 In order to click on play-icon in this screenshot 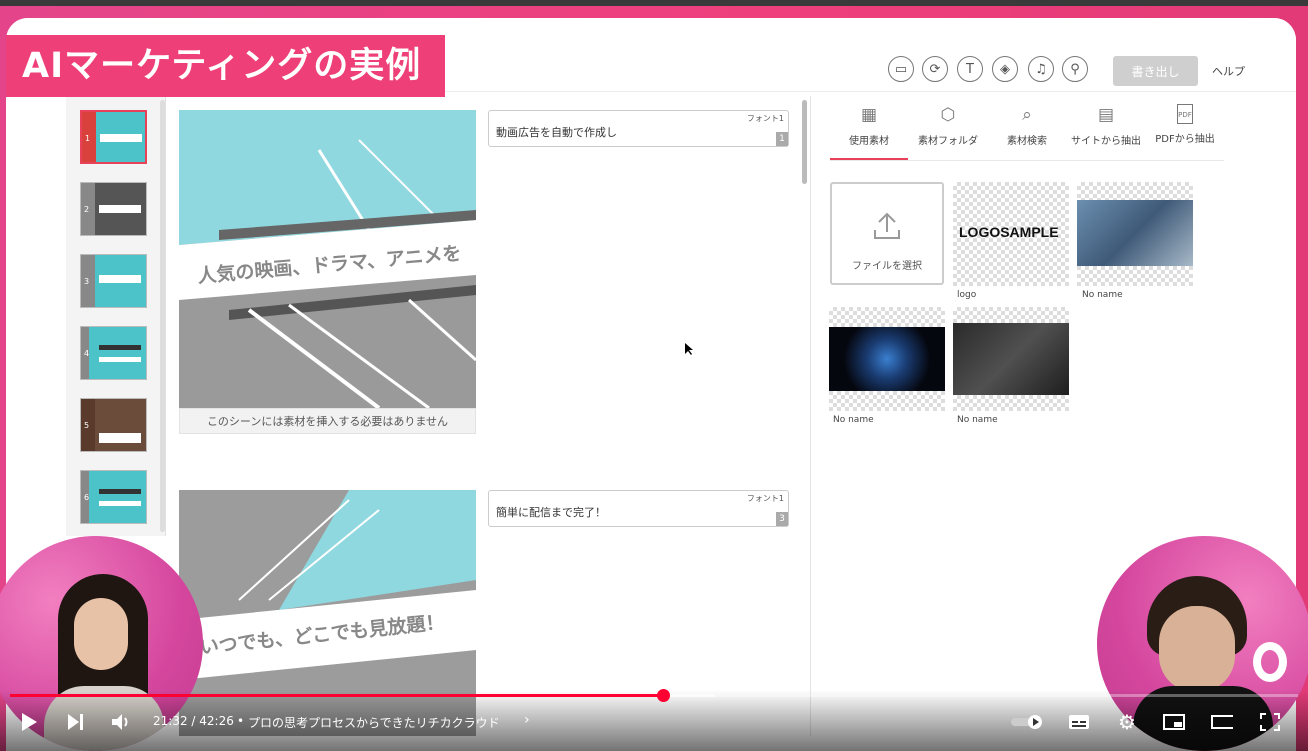, I will do `click(29, 722)`.